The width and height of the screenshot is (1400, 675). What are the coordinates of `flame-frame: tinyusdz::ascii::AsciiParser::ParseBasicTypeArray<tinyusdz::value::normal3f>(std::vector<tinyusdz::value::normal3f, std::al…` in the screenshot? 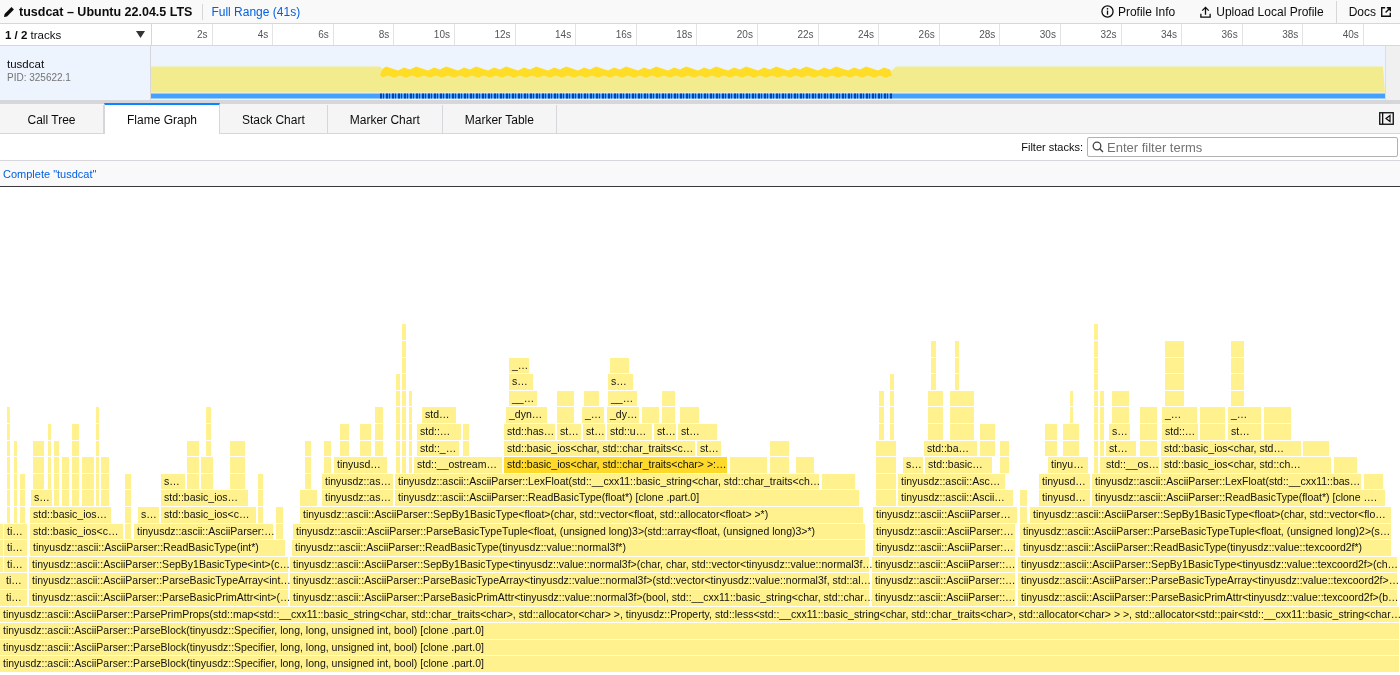 It's located at (580, 580).